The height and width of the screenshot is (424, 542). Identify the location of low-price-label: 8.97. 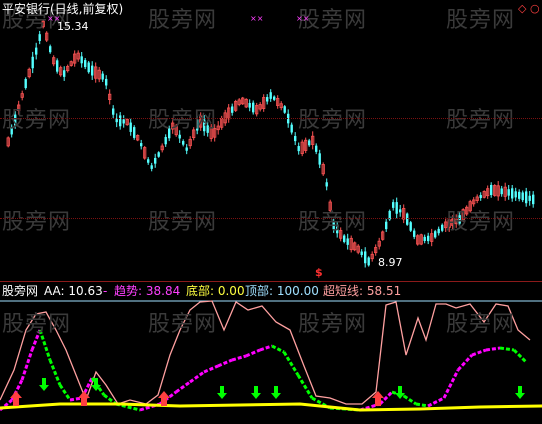
(390, 262).